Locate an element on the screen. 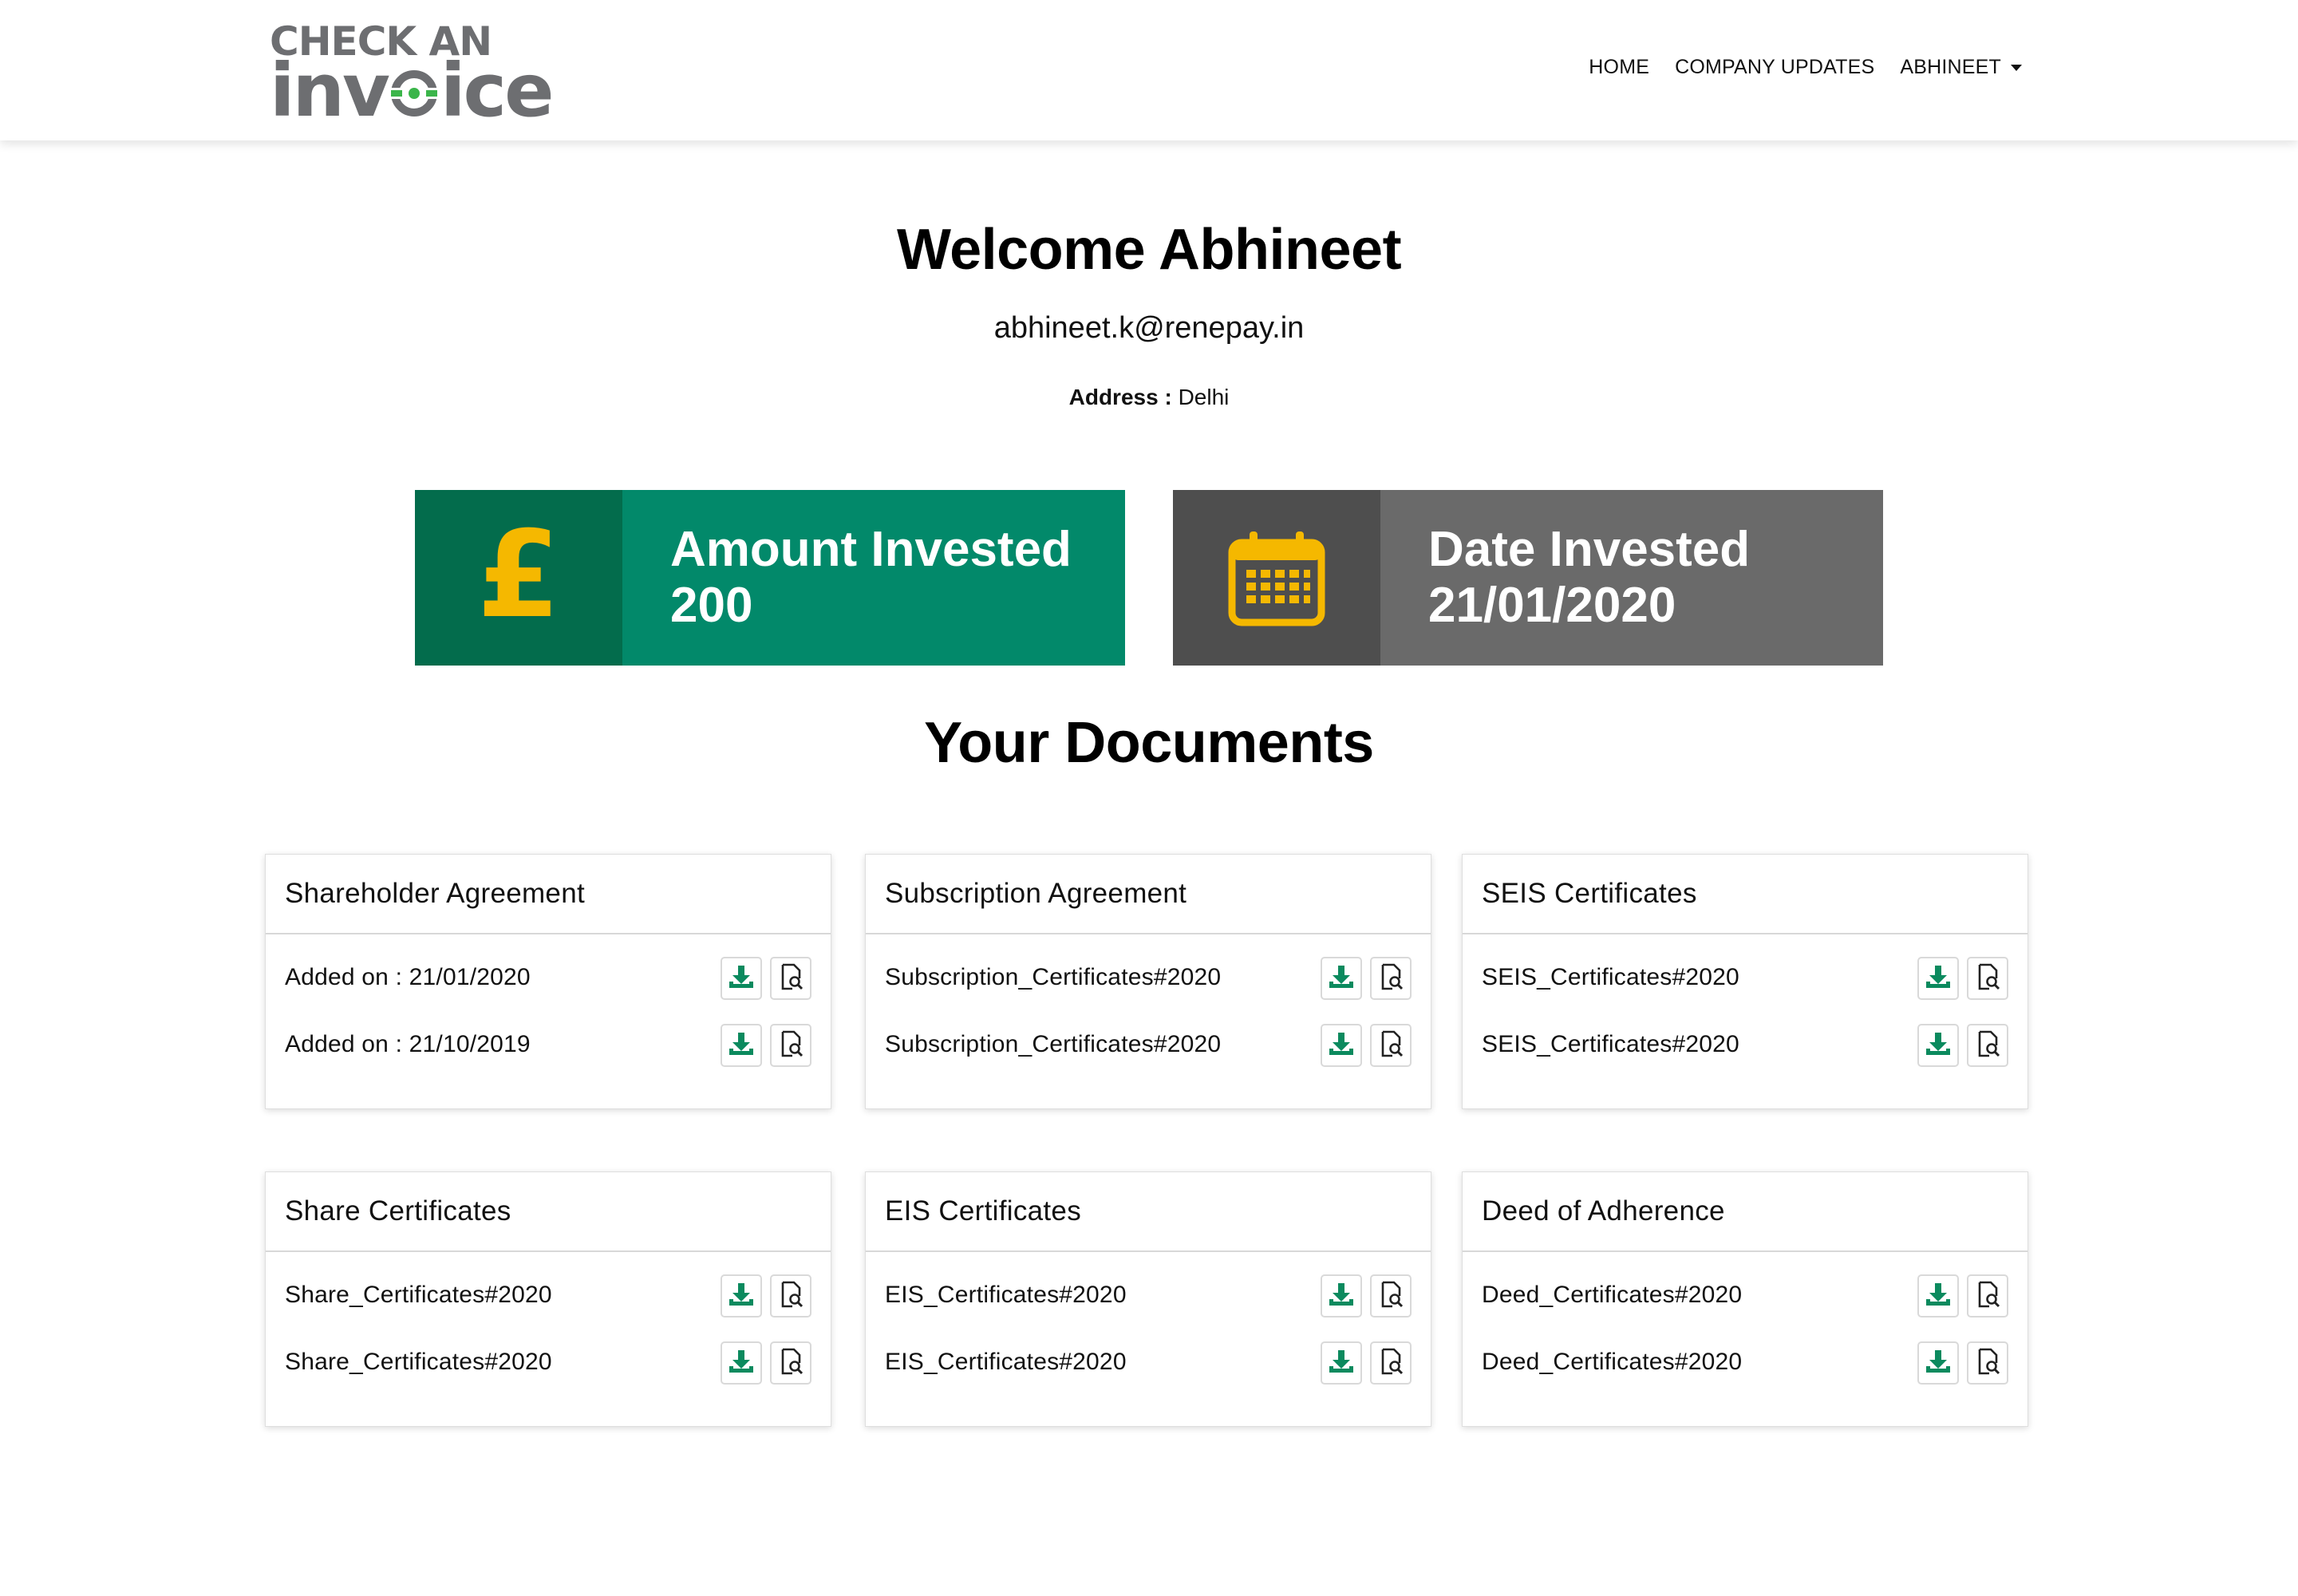 The image size is (2298, 1596). logo-bottom: inv ice is located at coordinates (412, 90).